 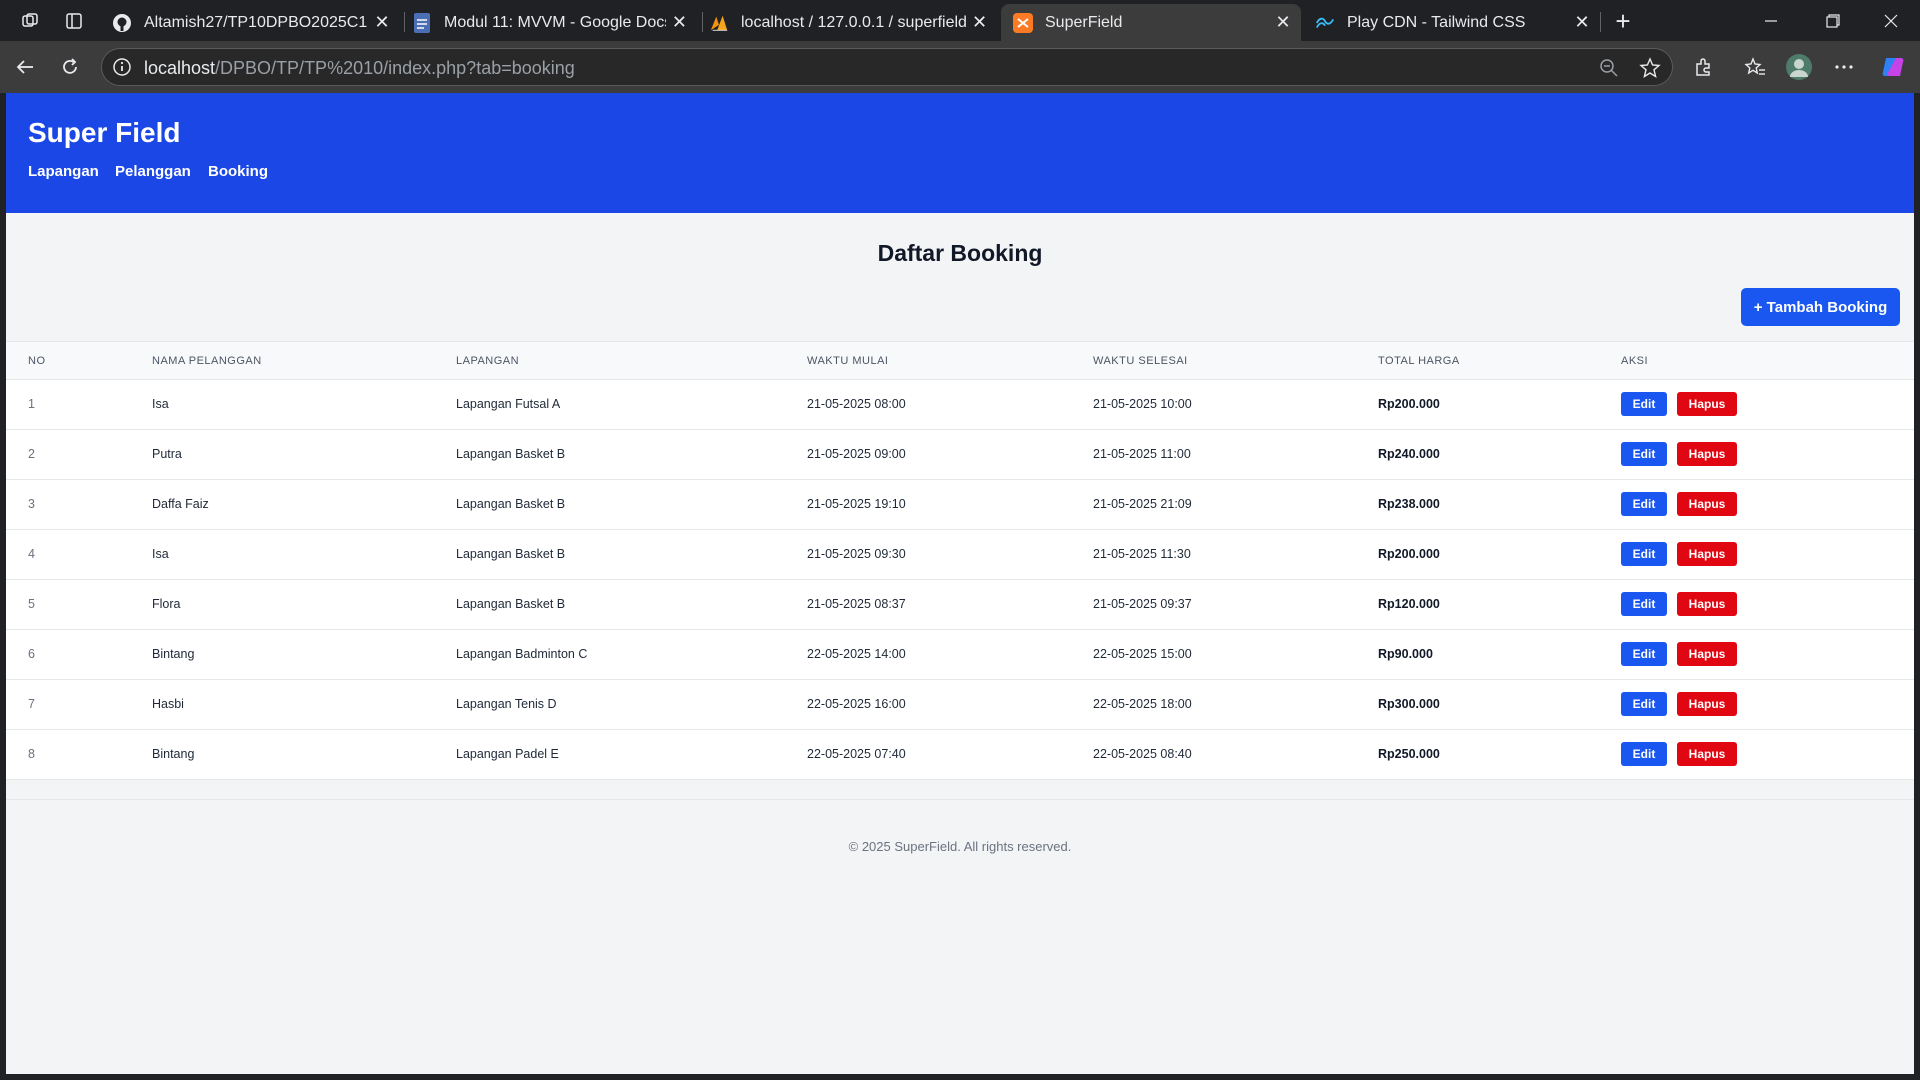 What do you see at coordinates (960, 153) in the screenshot?
I see `site-header: Super Field Lapangan Pelanggan Booking` at bounding box center [960, 153].